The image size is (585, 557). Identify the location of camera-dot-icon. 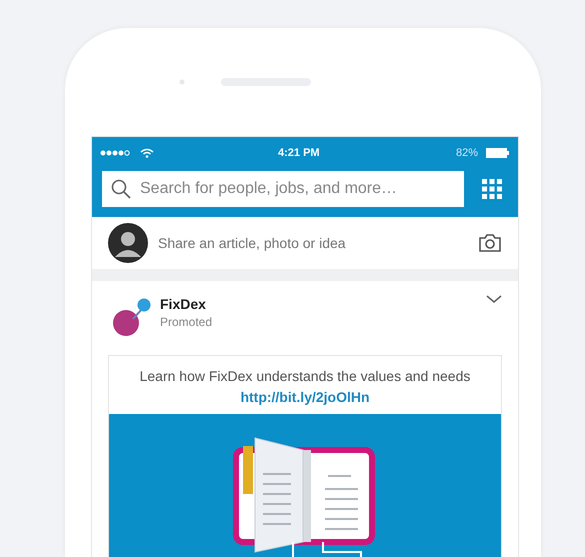
(182, 82).